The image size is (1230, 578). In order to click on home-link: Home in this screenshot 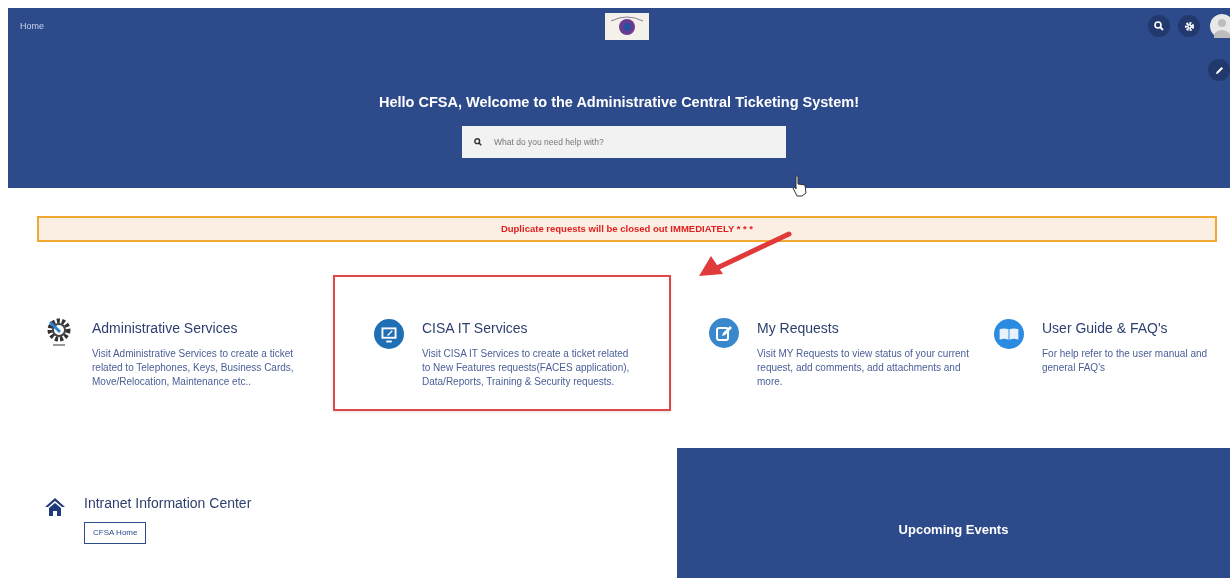, I will do `click(32, 27)`.